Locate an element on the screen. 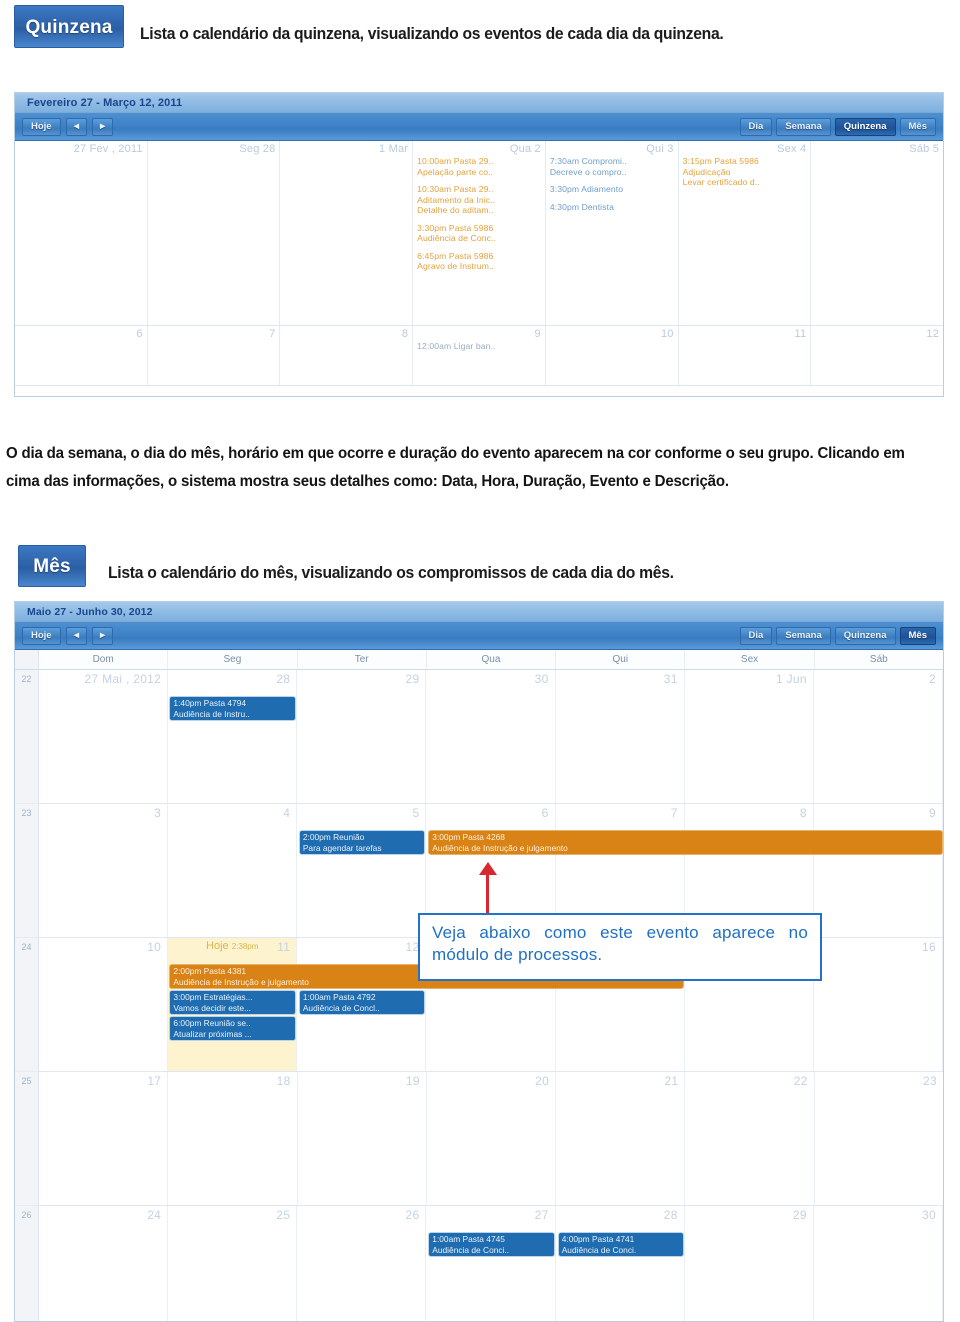 This screenshot has width=960, height=1322. month-event-chip: 1:40pm Pasta 4794 Audiência de Instru.. is located at coordinates (232, 708).